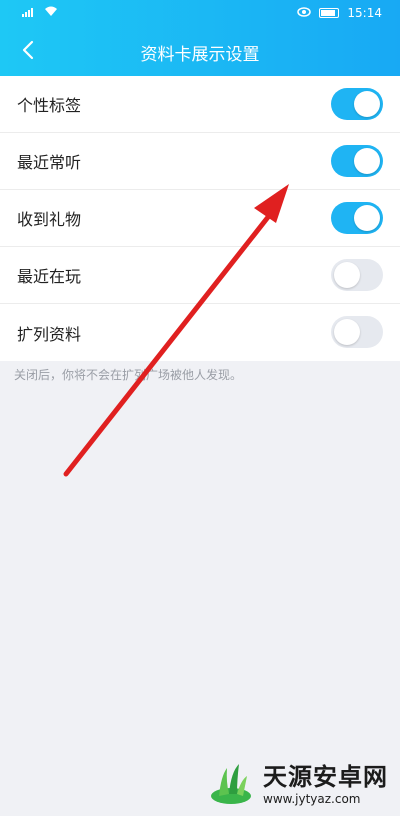  I want to click on header: 15:14 资料卡展示设置, so click(200, 38).